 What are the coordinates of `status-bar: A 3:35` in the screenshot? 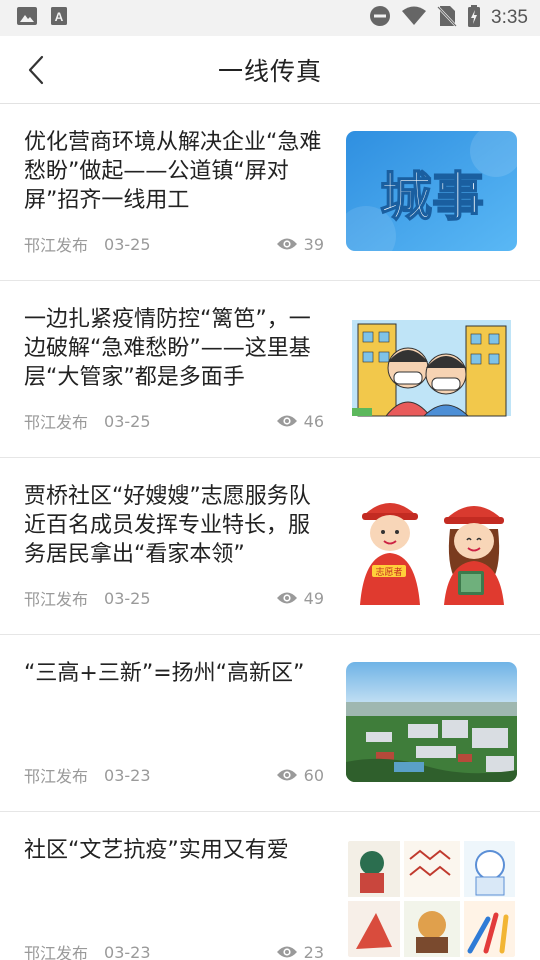 It's located at (270, 18).